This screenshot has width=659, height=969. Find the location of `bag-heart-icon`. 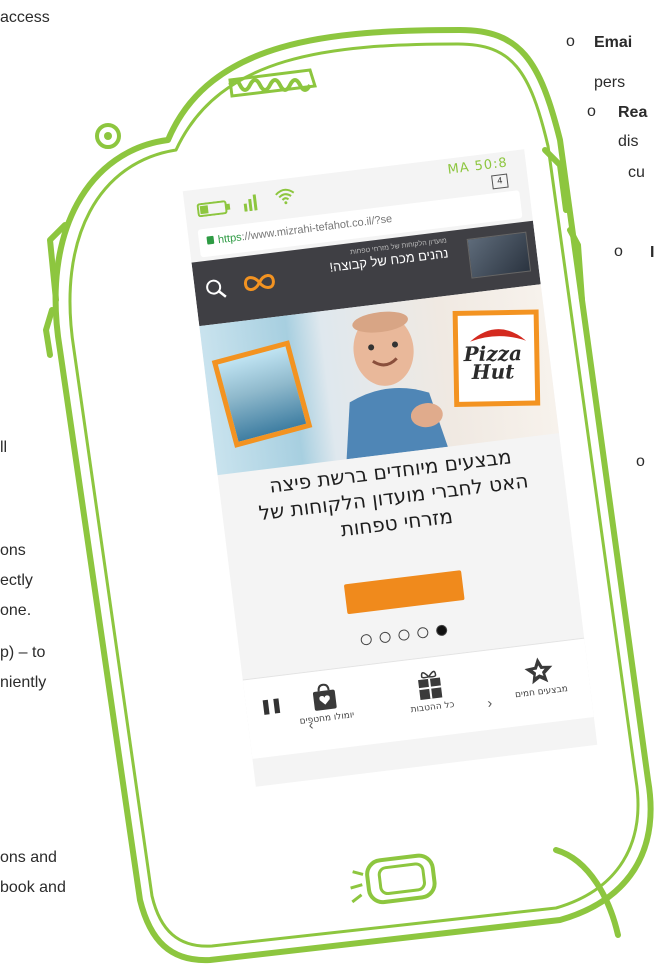

bag-heart-icon is located at coordinates (324, 697).